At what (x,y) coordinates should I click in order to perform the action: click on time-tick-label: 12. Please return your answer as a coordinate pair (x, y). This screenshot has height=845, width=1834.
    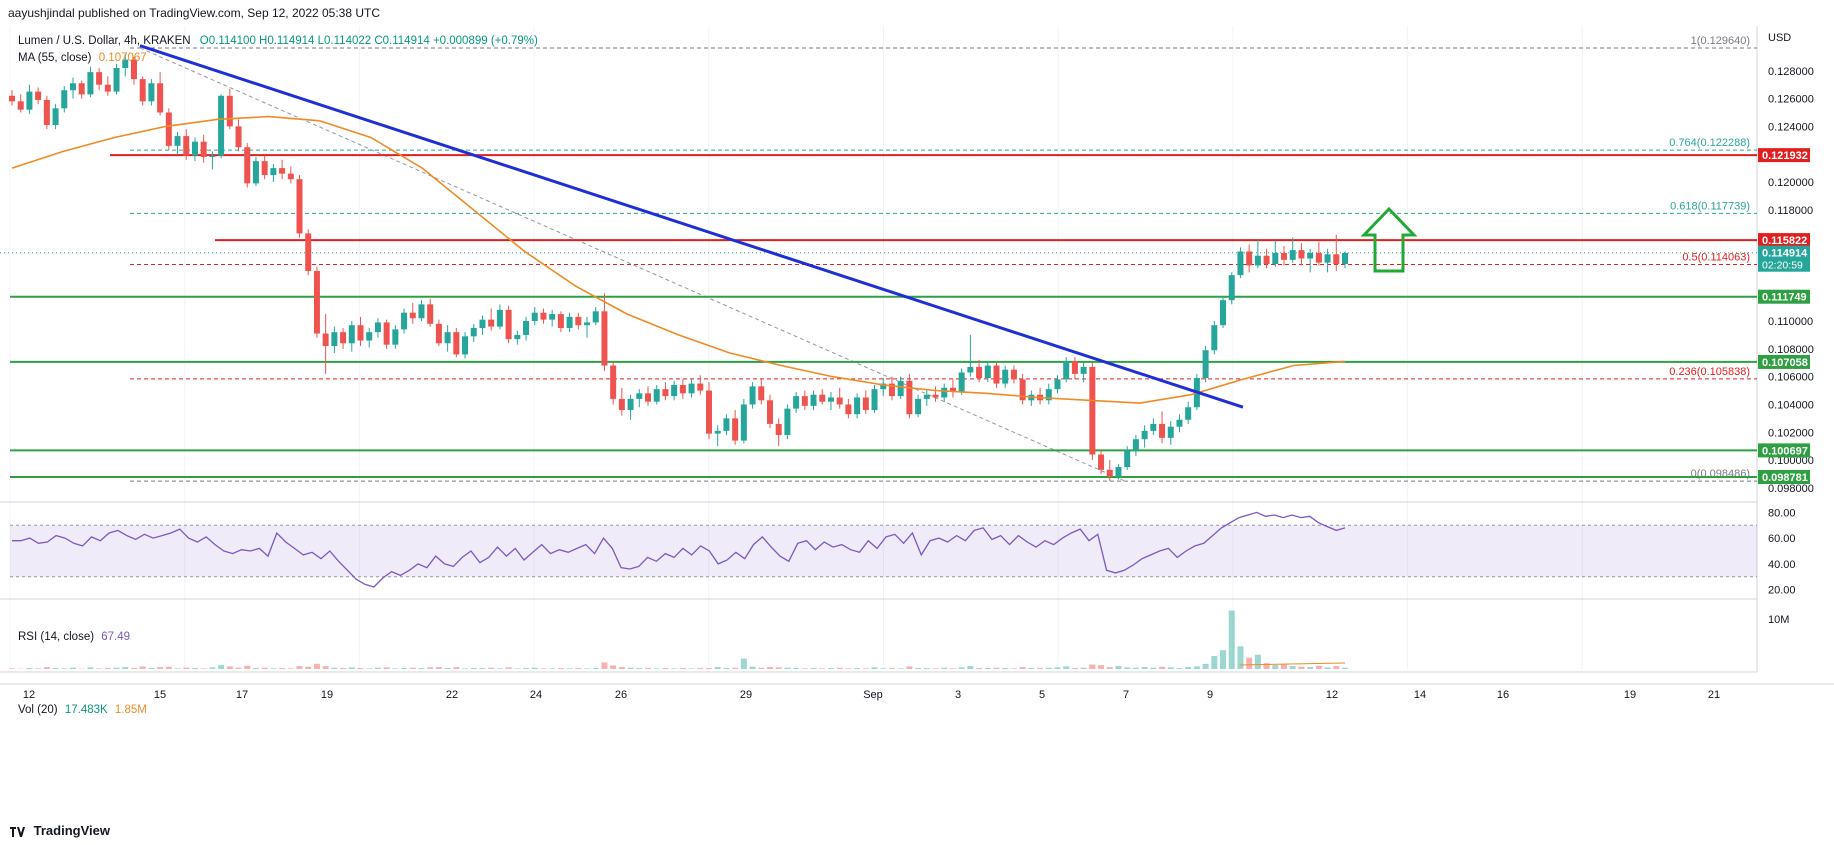
    Looking at the image, I should click on (1332, 695).